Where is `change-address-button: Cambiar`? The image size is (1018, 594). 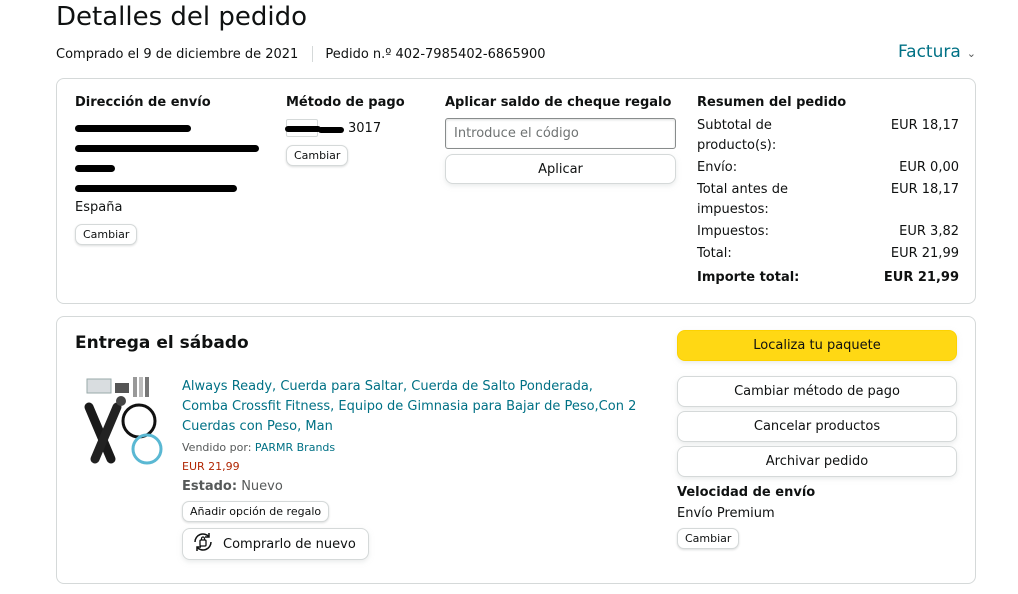
change-address-button: Cambiar is located at coordinates (106, 234).